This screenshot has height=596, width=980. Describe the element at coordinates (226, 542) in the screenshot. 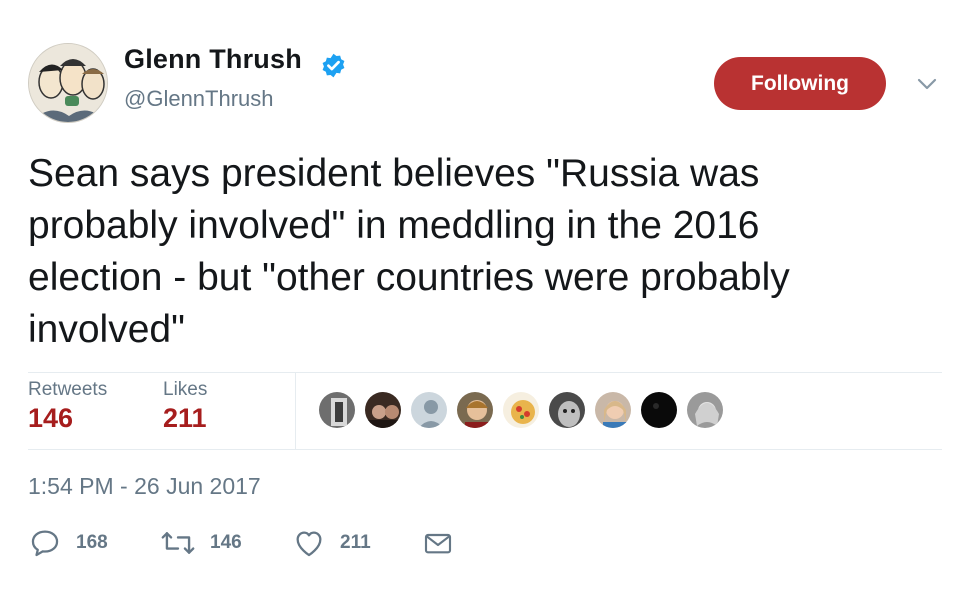

I see `retweet-count: 146` at that location.